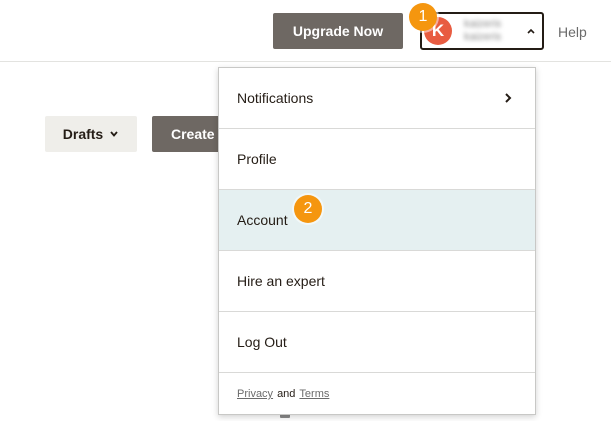  What do you see at coordinates (572, 32) in the screenshot?
I see `help-link: Help` at bounding box center [572, 32].